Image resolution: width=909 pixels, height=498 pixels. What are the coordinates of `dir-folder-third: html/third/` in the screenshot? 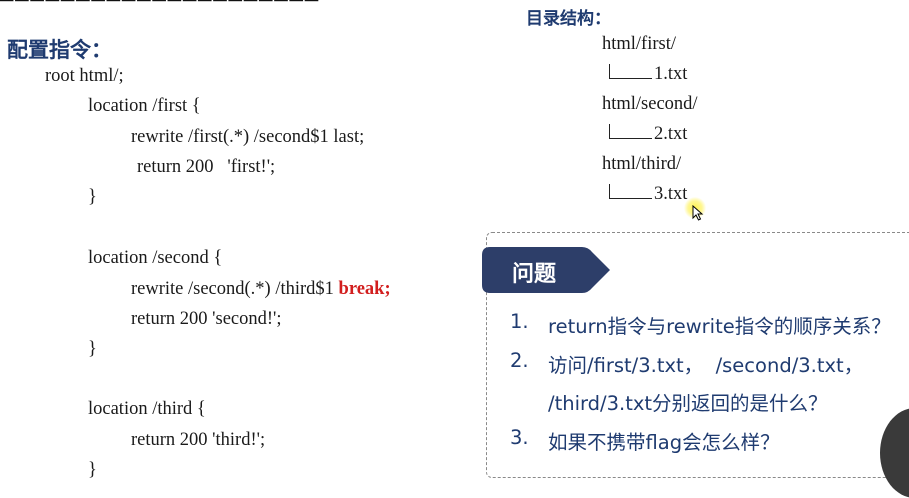 It's located at (642, 164).